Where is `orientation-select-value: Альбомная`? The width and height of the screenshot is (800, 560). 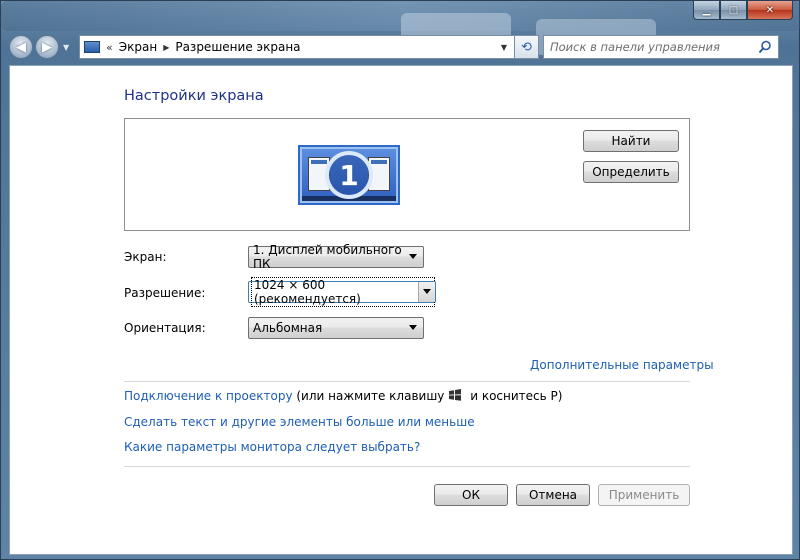
orientation-select-value: Альбомная is located at coordinates (288, 328).